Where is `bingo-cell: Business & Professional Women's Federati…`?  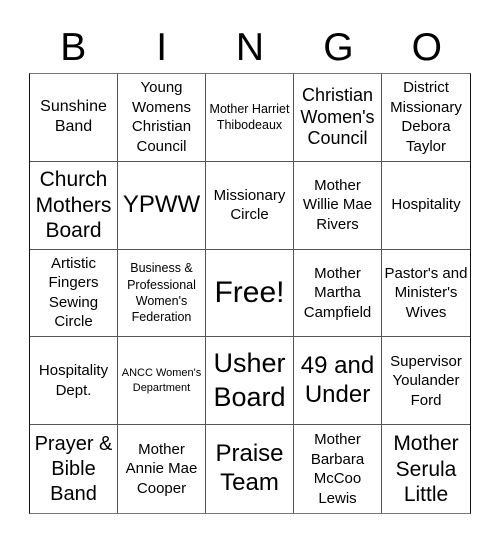 bingo-cell: Business & Professional Women's Federati… is located at coordinates (162, 293).